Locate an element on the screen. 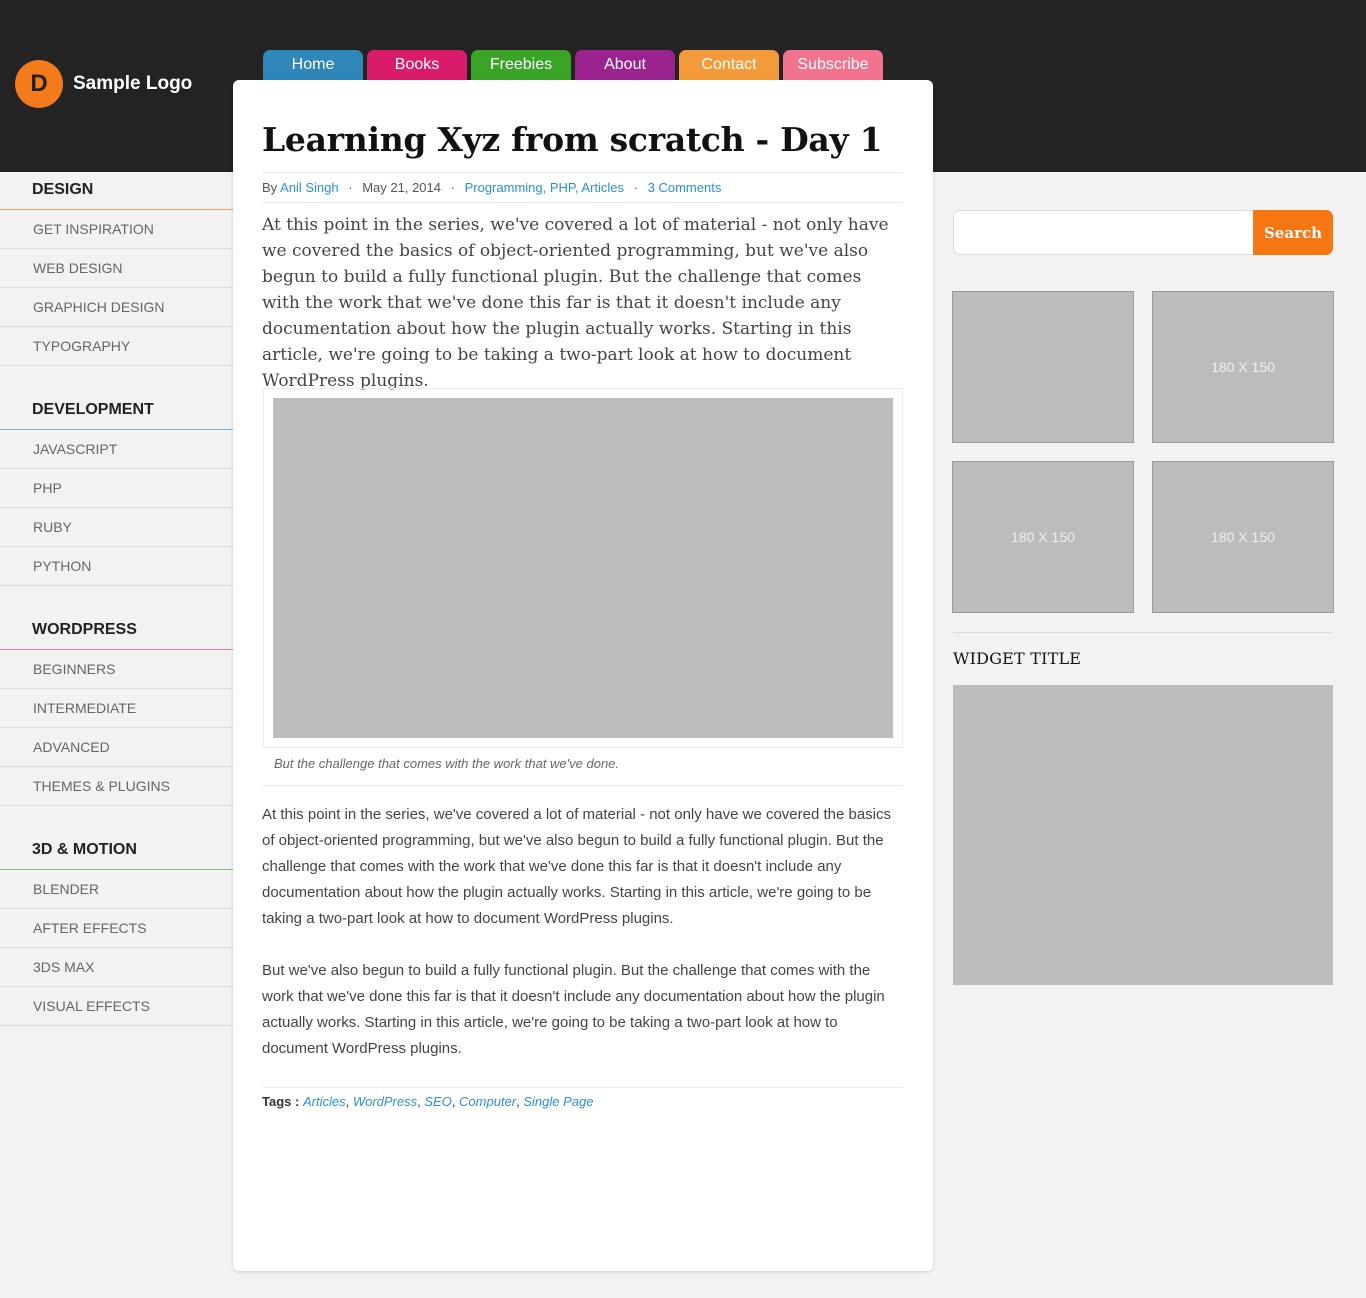 Image resolution: width=1366 pixels, height=1298 pixels. tag-link: Computer is located at coordinates (487, 1101).